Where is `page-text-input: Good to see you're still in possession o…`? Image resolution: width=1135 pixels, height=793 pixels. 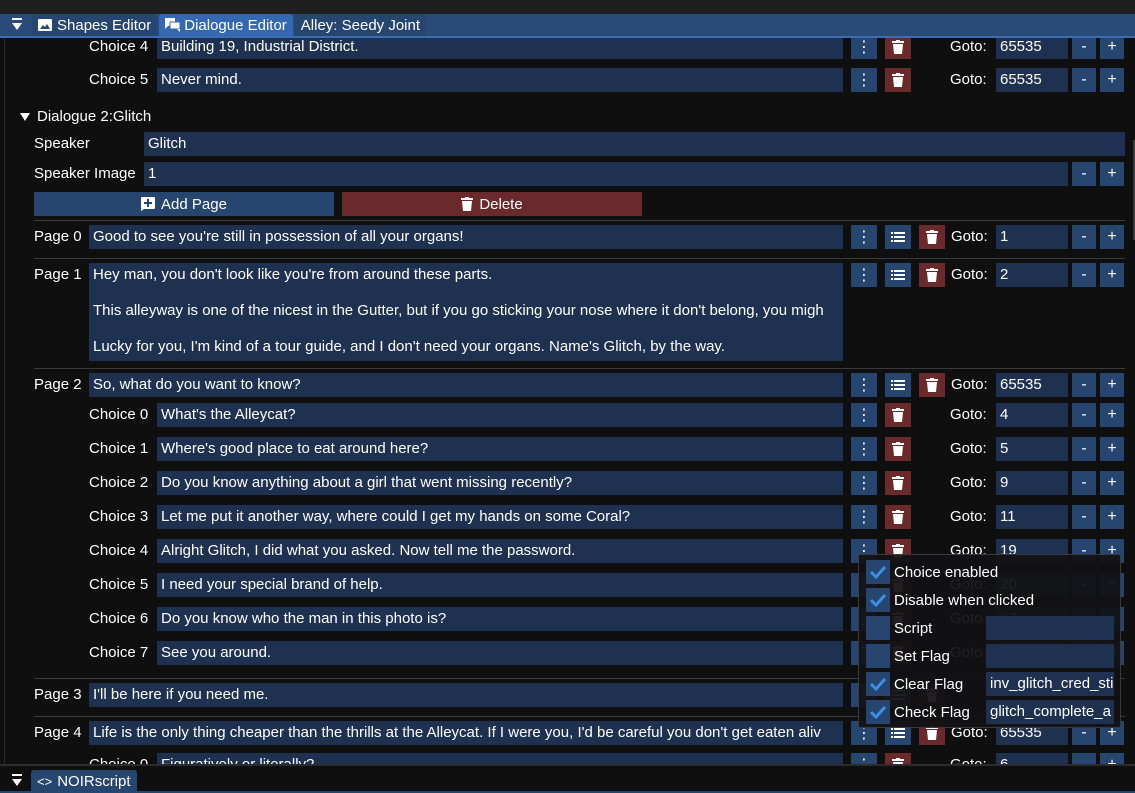 page-text-input: Good to see you're still in possession o… is located at coordinates (466, 237).